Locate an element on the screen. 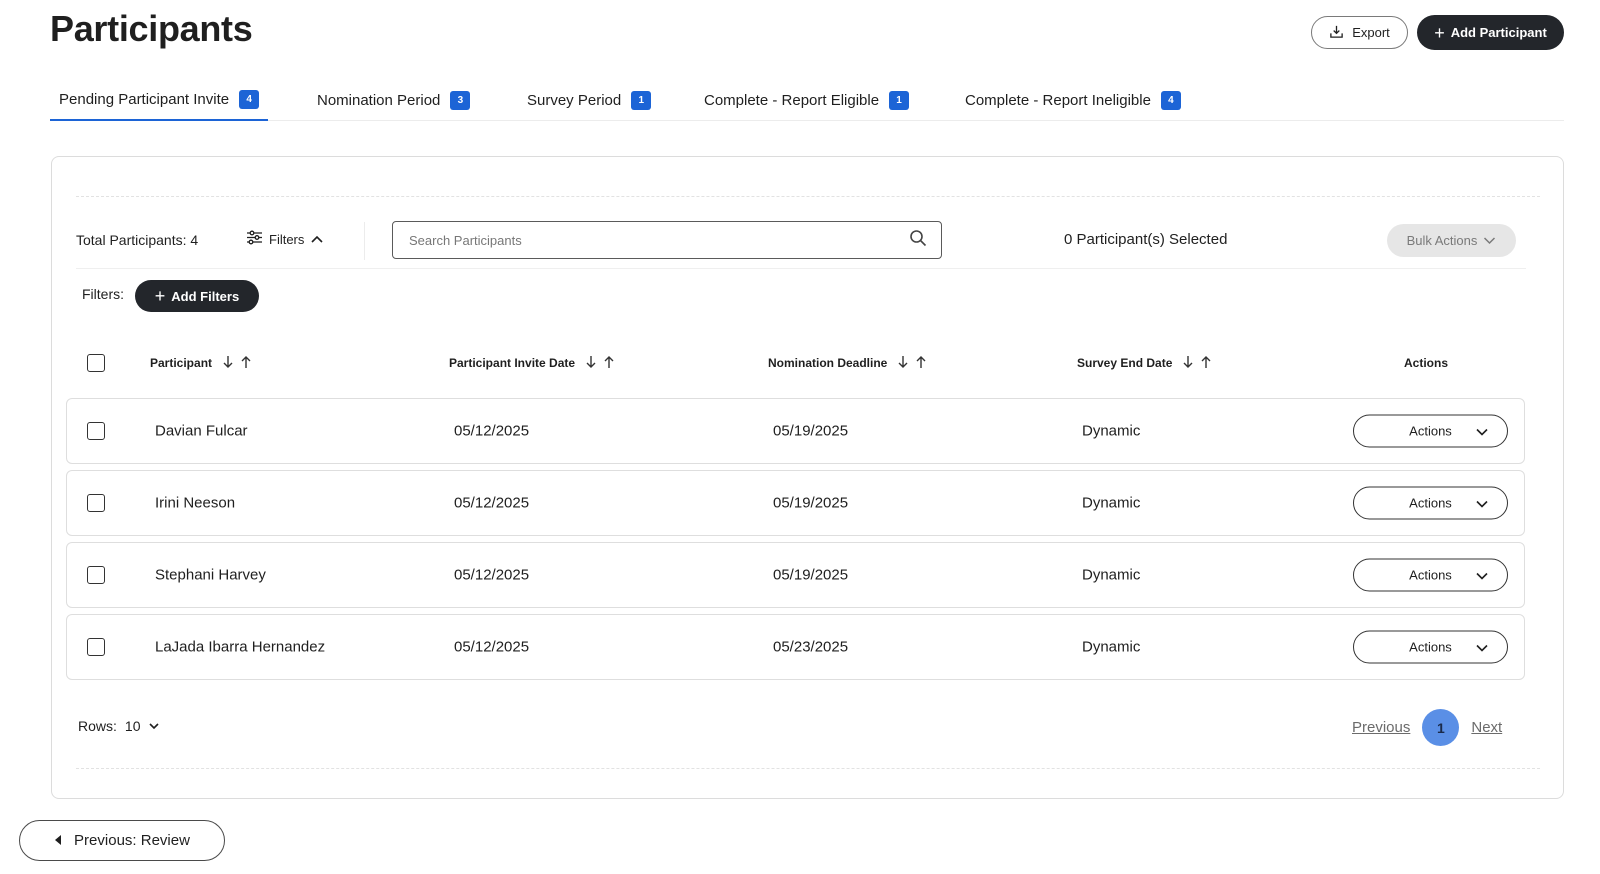  tab-complete-report-eligible: Complete - Report Eligible 1 is located at coordinates (807, 100).